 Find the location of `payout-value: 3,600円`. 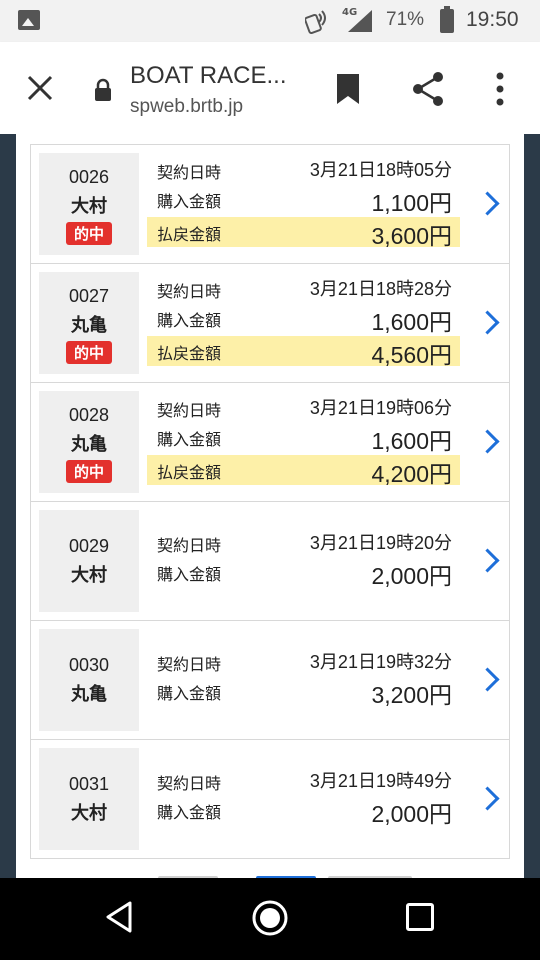

payout-value: 3,600円 is located at coordinates (411, 236).